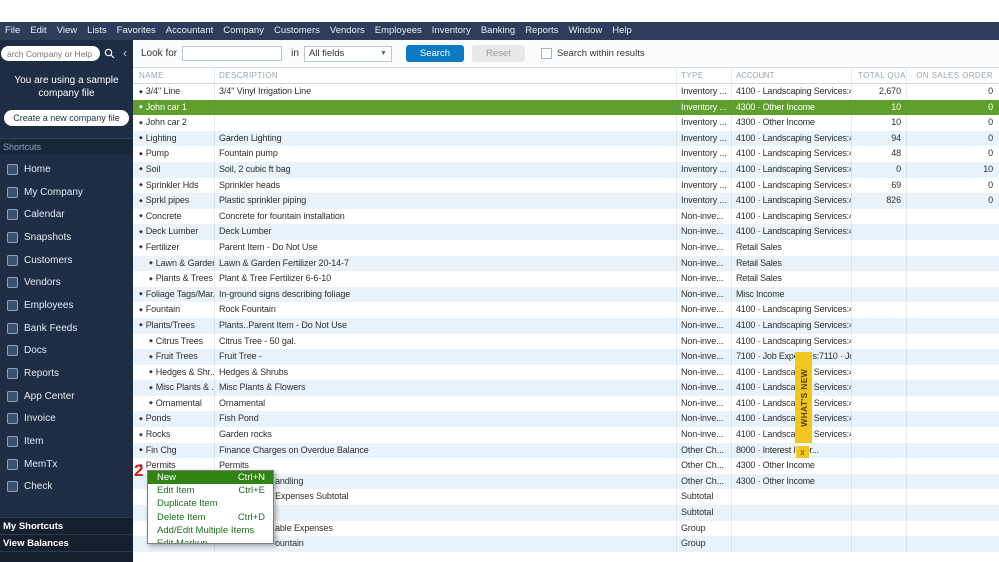 The width and height of the screenshot is (999, 562). Describe the element at coordinates (232, 53) in the screenshot. I see `look-for-input` at that location.